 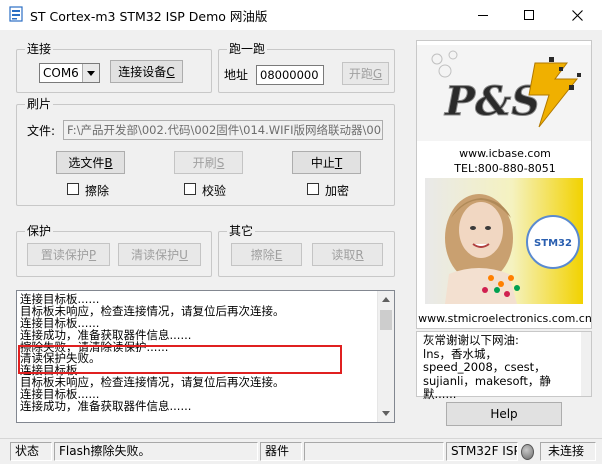 I want to click on connect-group: 连接 COM6 连接设备 C, so click(x=114, y=67).